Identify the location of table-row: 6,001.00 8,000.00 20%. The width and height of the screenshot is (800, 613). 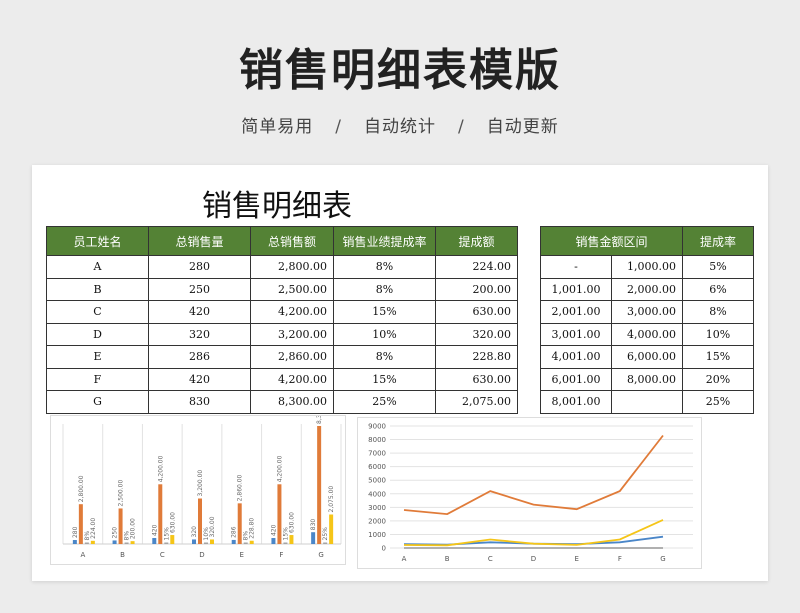
(647, 379).